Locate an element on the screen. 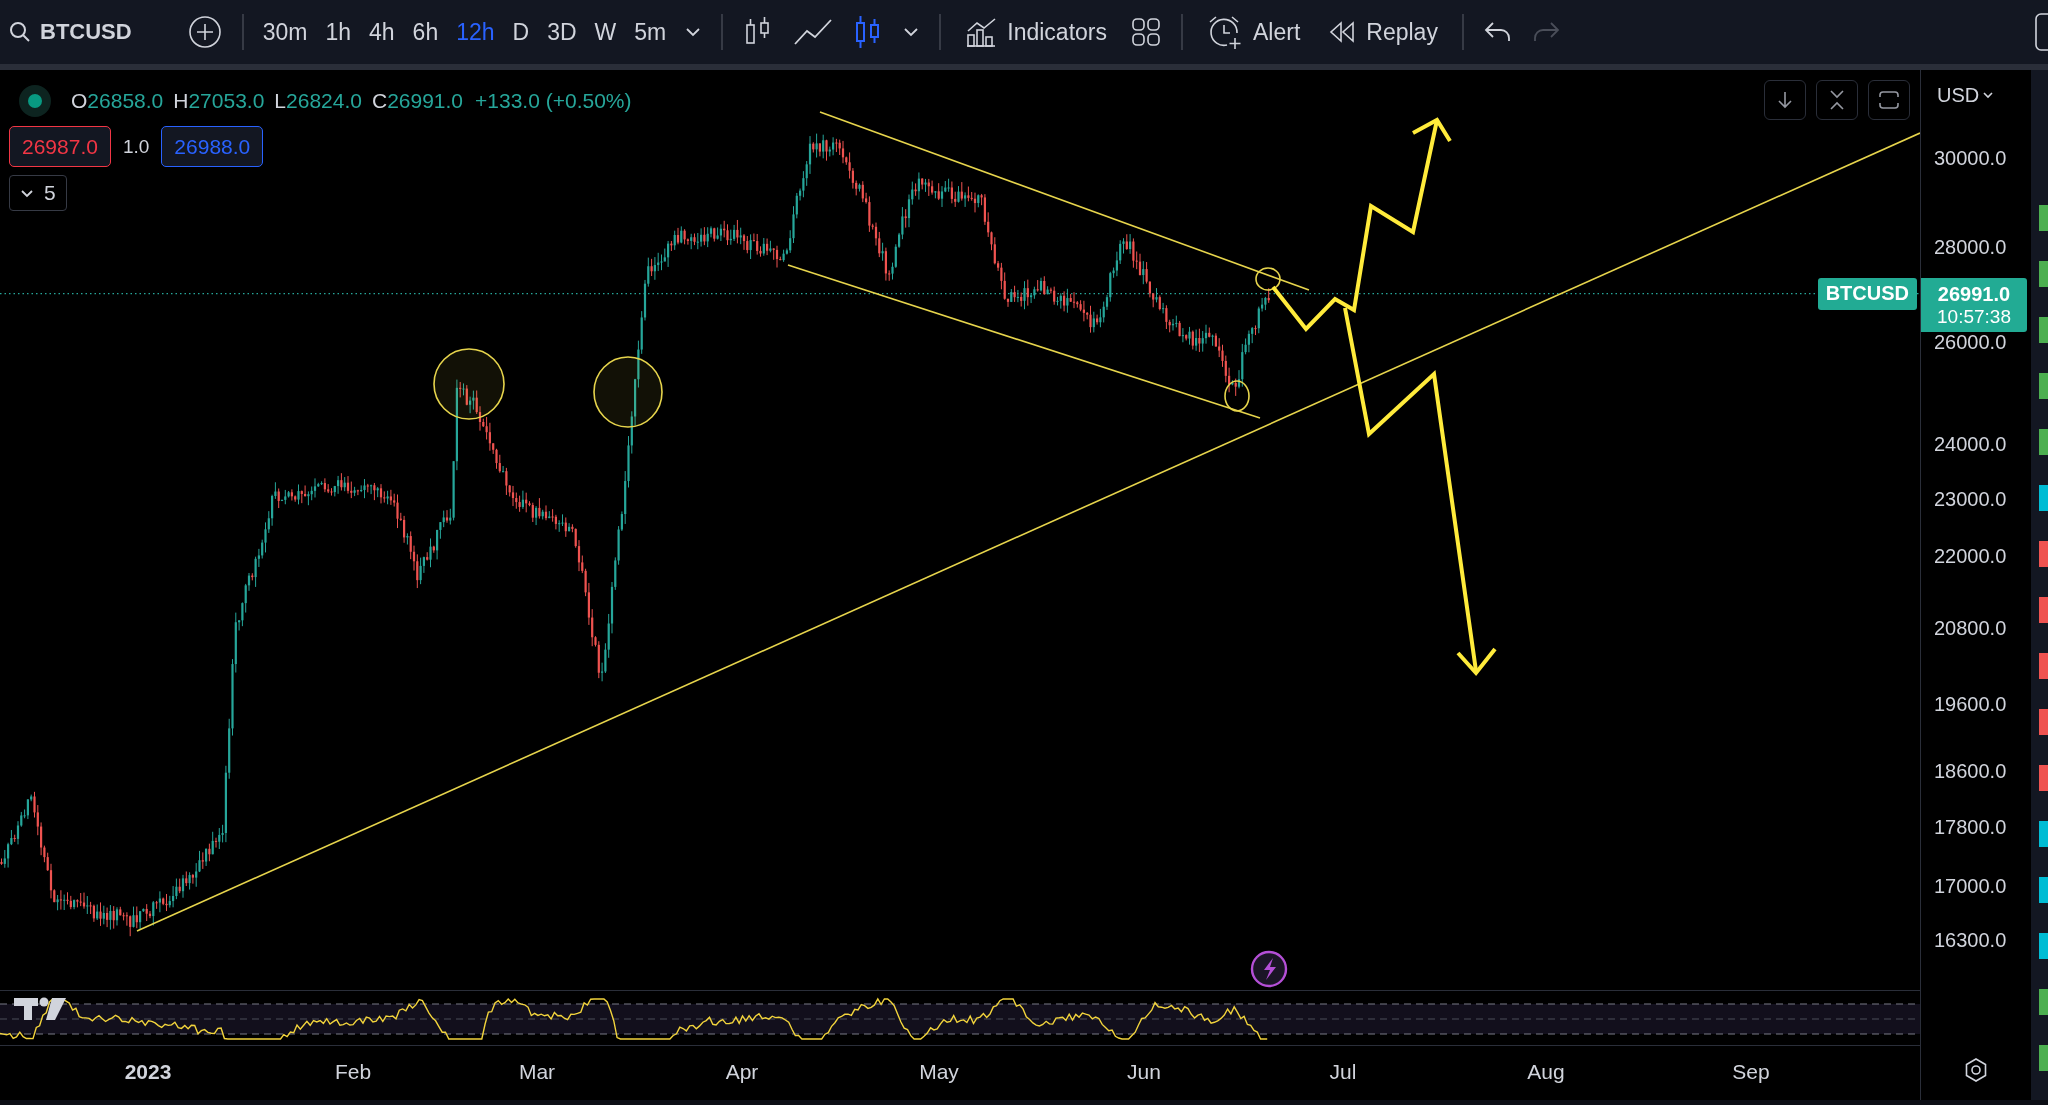 The width and height of the screenshot is (2048, 1105). price-axis-label: 24000.0 is located at coordinates (1970, 444).